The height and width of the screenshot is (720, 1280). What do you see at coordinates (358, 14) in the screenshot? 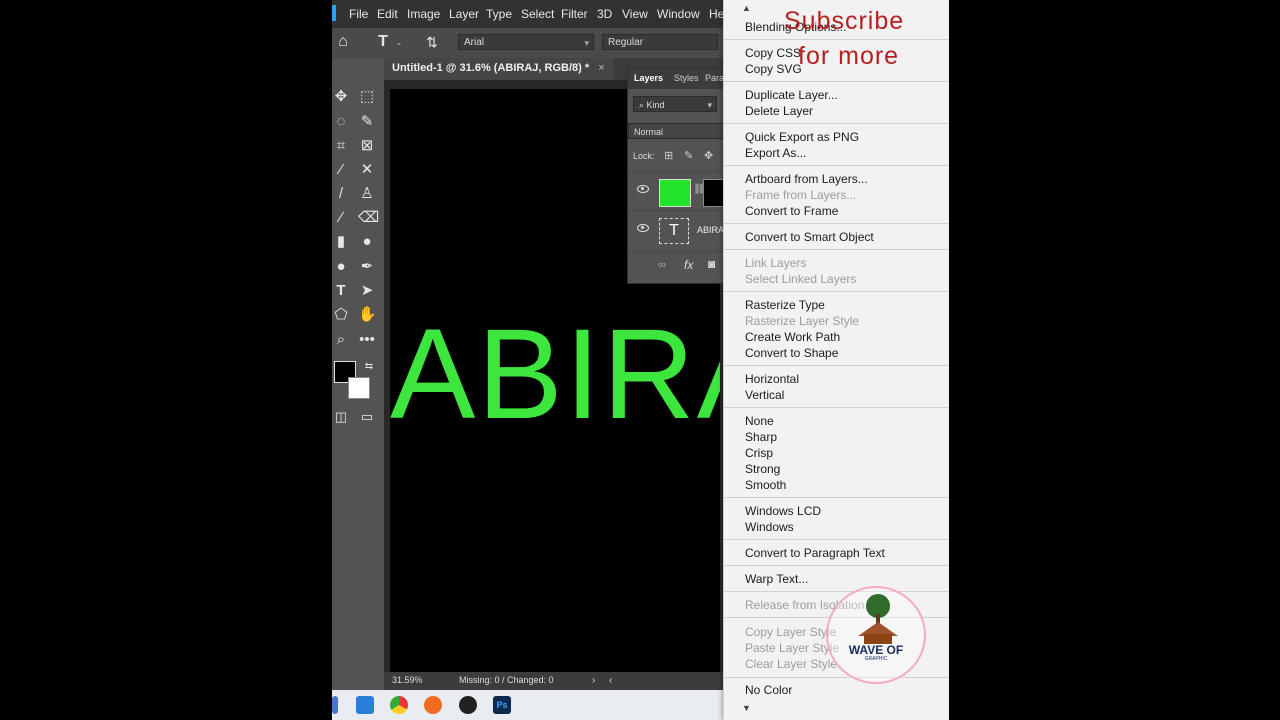
I see `menu-file: File` at bounding box center [358, 14].